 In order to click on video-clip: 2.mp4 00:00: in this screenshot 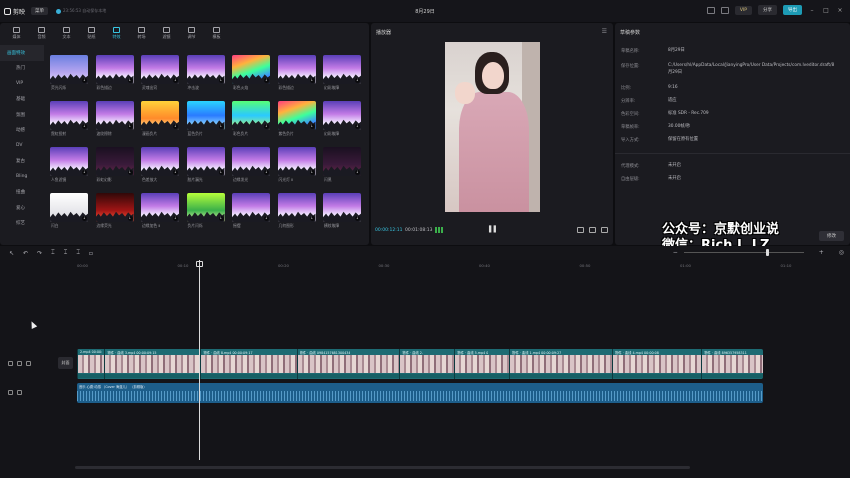, I will do `click(91, 364)`.